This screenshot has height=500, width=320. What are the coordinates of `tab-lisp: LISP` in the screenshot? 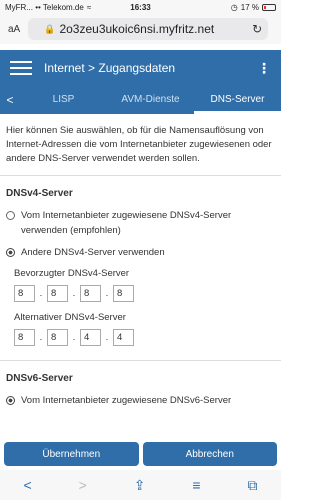 It's located at (63, 100).